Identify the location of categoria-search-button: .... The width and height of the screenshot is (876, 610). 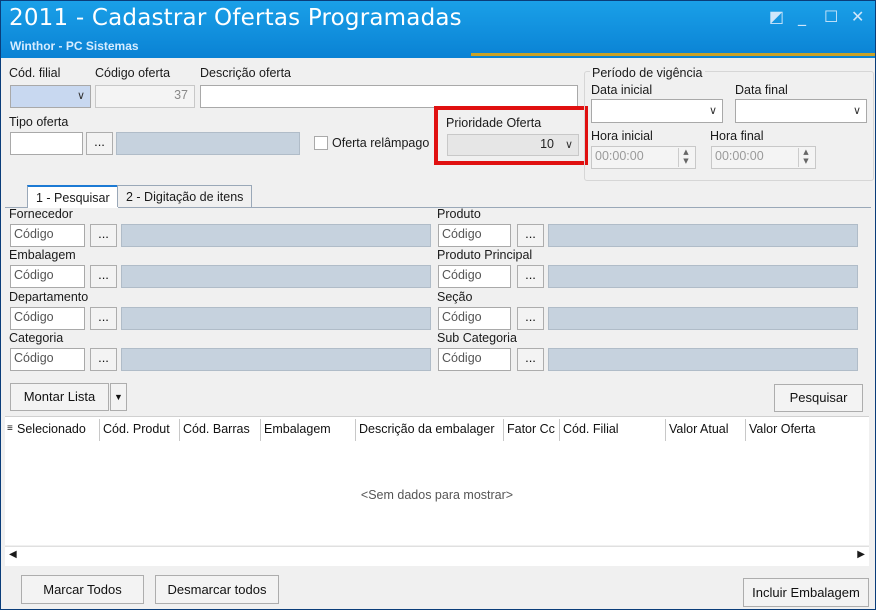
(103, 359).